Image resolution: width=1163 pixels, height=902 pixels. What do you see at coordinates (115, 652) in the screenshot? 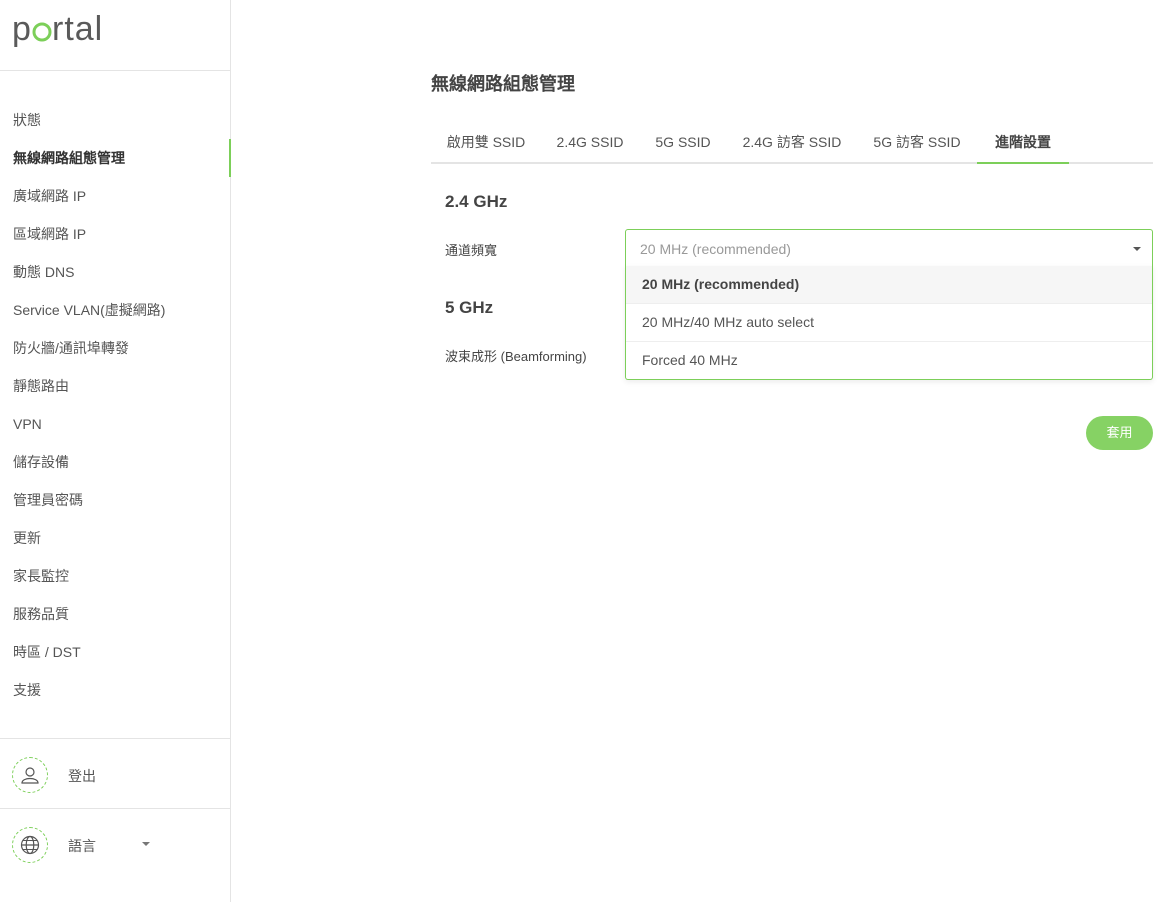
I see `sidebar-item-timezone: 時區 / DST` at bounding box center [115, 652].